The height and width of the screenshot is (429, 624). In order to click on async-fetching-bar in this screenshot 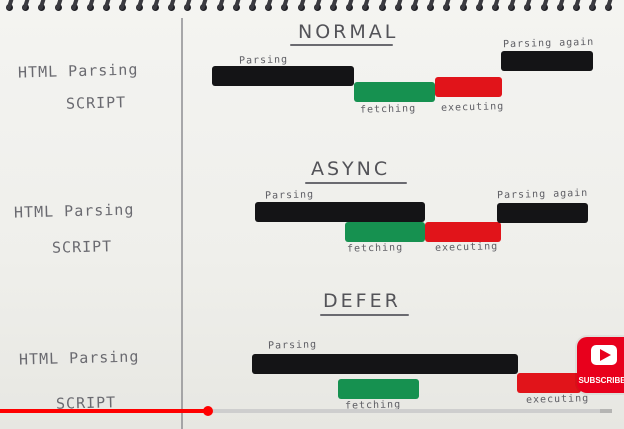, I will do `click(385, 232)`.